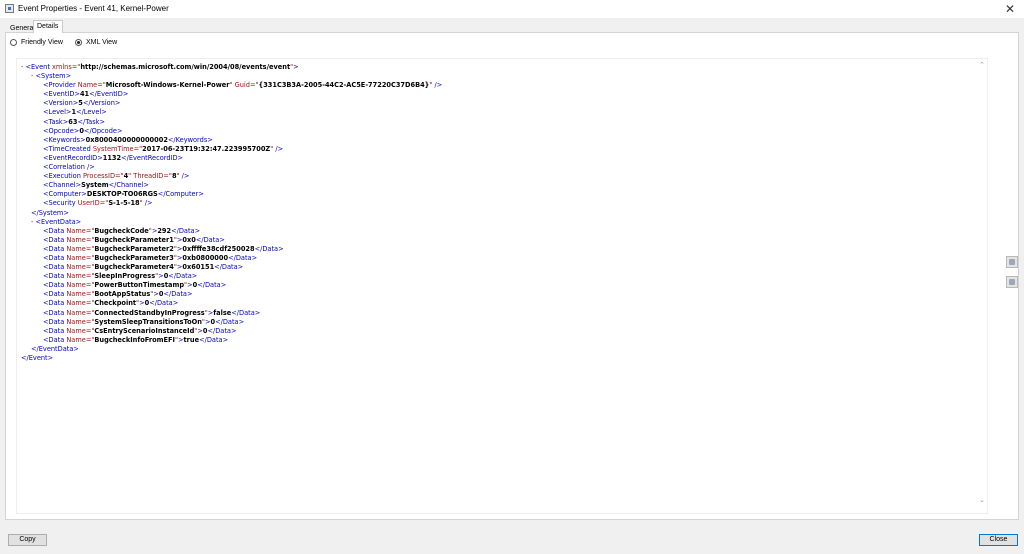 The height and width of the screenshot is (554, 1024). What do you see at coordinates (139, 285) in the screenshot?
I see `xml-token: PowerButtonTimestamp` at bounding box center [139, 285].